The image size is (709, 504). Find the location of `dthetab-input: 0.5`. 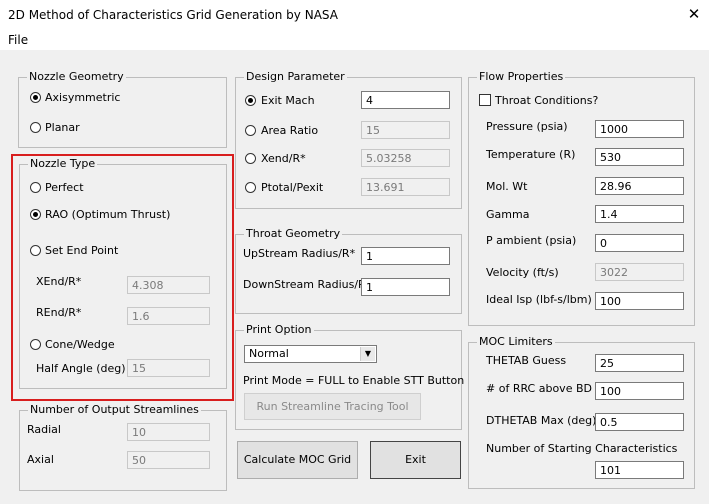

dthetab-input: 0.5 is located at coordinates (639, 422).